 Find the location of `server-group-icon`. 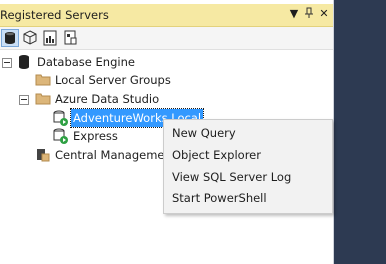

server-group-icon is located at coordinates (43, 155).